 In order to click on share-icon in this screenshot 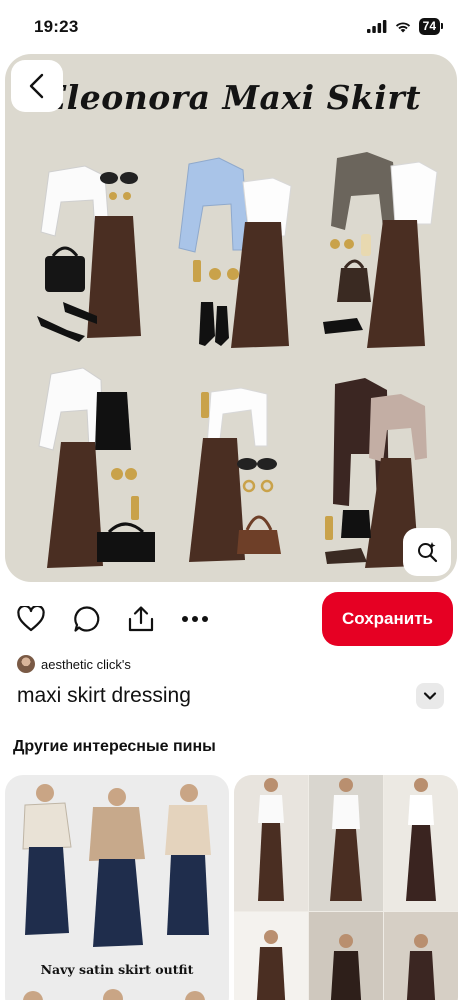, I will do `click(141, 619)`.